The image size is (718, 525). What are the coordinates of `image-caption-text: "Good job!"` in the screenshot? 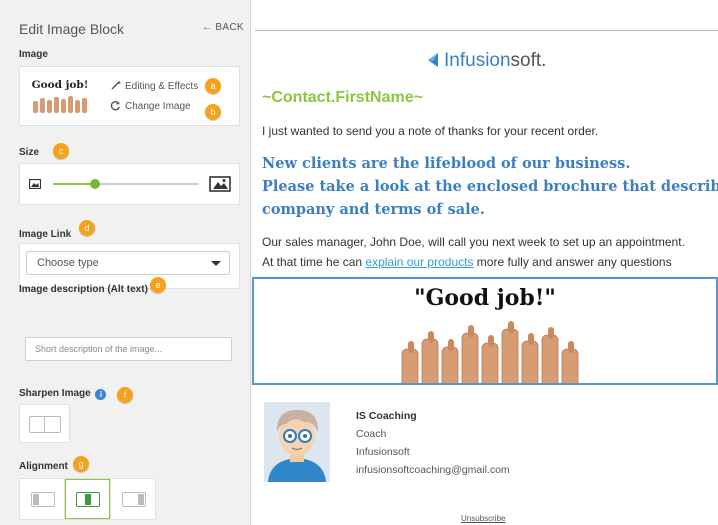 It's located at (485, 298).